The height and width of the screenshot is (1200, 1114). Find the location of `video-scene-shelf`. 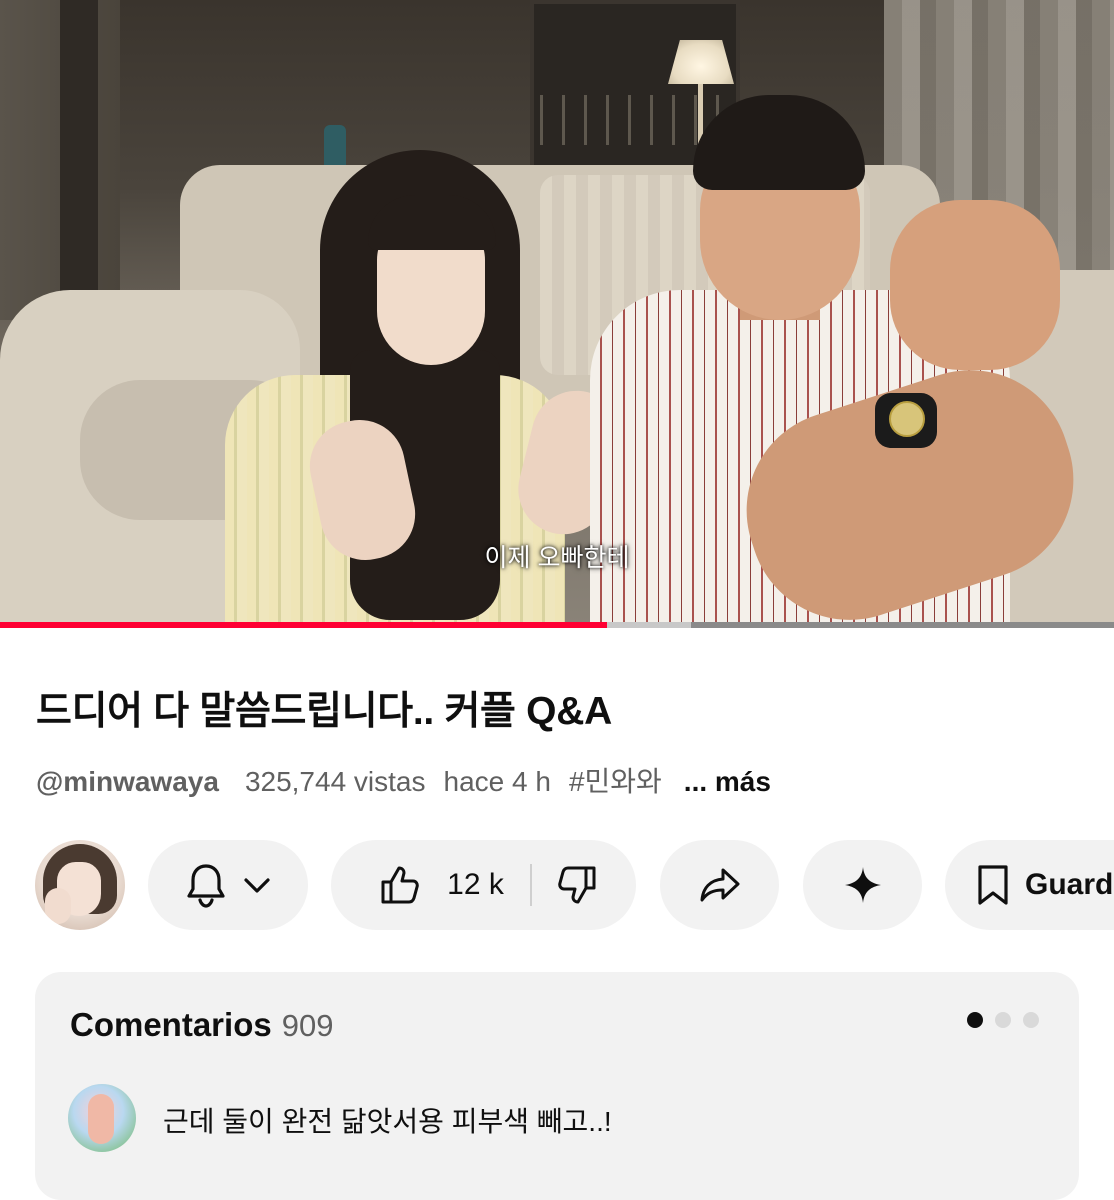

video-scene-shelf is located at coordinates (630, 120).